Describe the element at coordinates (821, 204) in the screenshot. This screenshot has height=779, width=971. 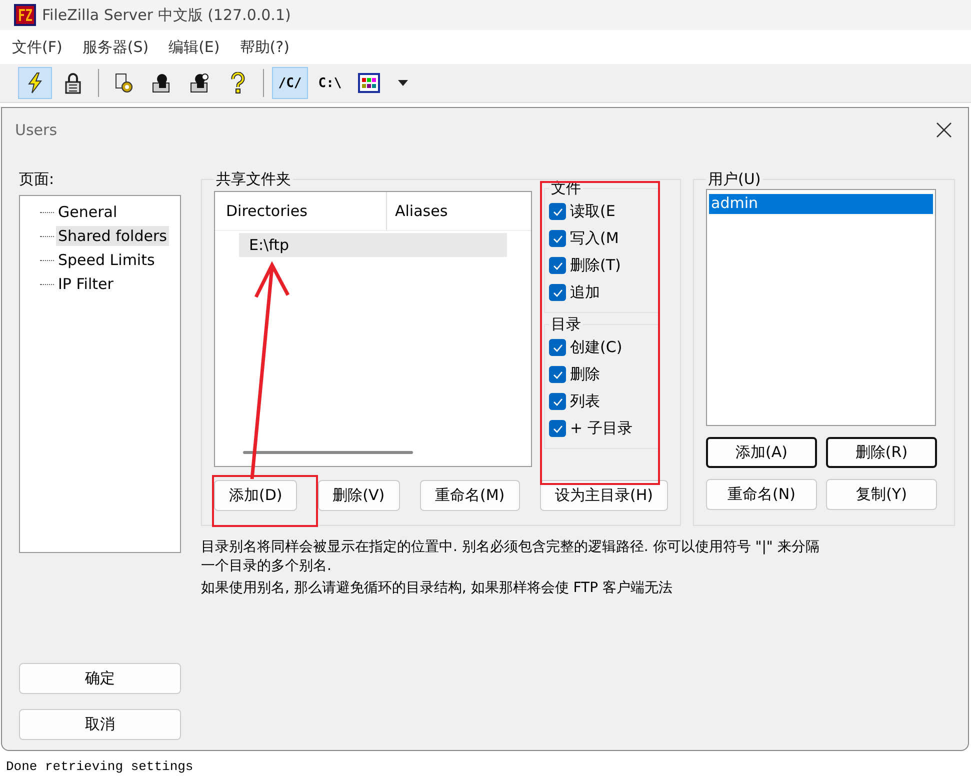
I see `user-item: admin` at that location.